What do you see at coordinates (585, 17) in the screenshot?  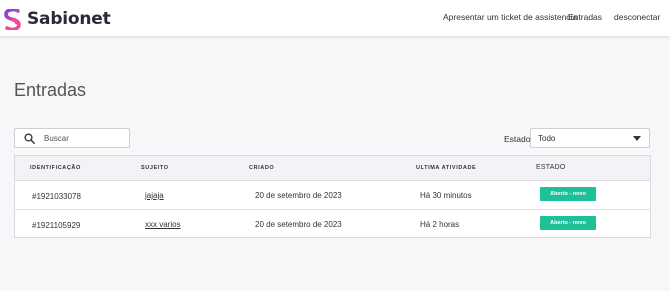 I see `nav-entries-link: Entradas` at bounding box center [585, 17].